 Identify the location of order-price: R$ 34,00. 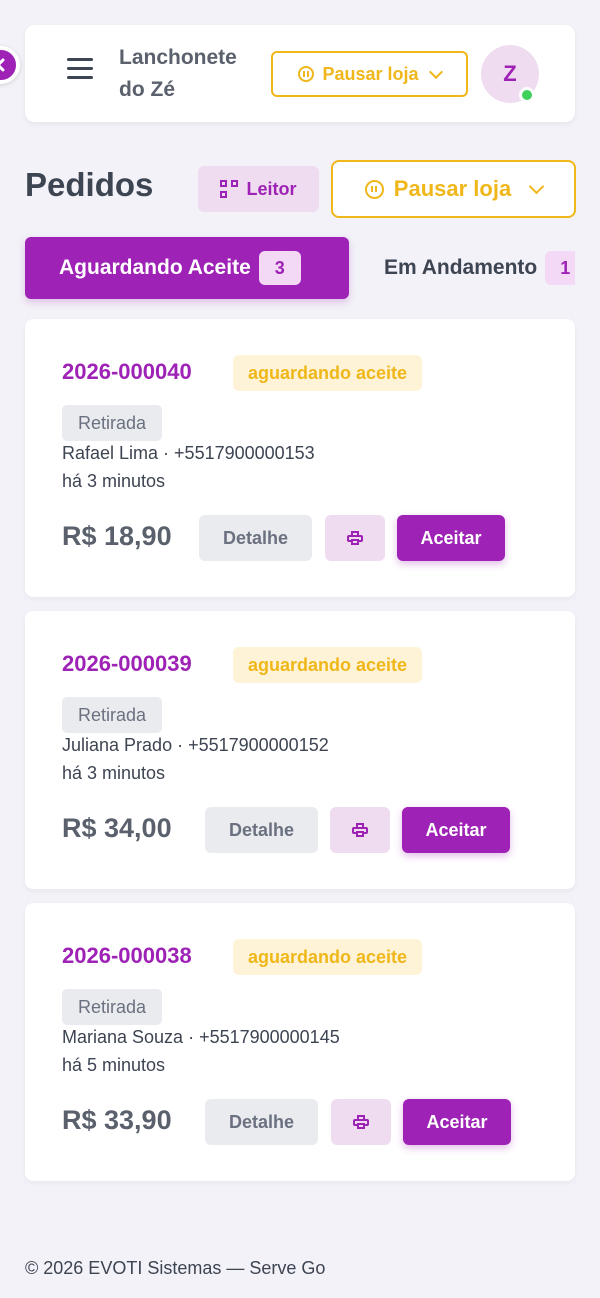
(117, 828).